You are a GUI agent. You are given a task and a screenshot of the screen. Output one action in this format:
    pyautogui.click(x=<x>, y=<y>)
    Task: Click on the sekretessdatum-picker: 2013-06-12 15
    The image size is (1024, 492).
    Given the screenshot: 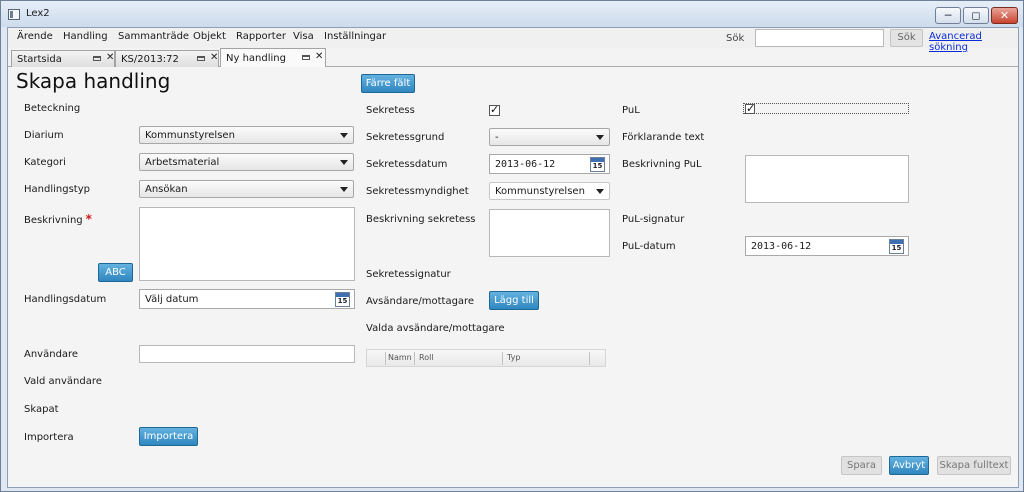 What is the action you would take?
    pyautogui.click(x=549, y=164)
    